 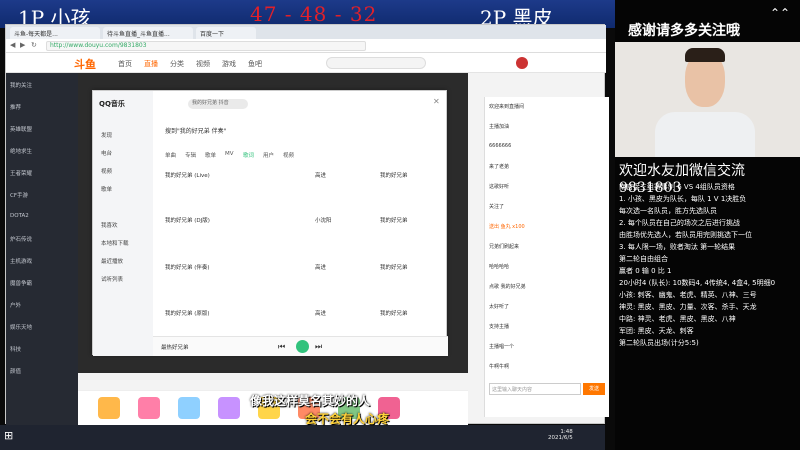 What do you see at coordinates (15, 107) in the screenshot?
I see `sidebar-item: 推荐` at bounding box center [15, 107].